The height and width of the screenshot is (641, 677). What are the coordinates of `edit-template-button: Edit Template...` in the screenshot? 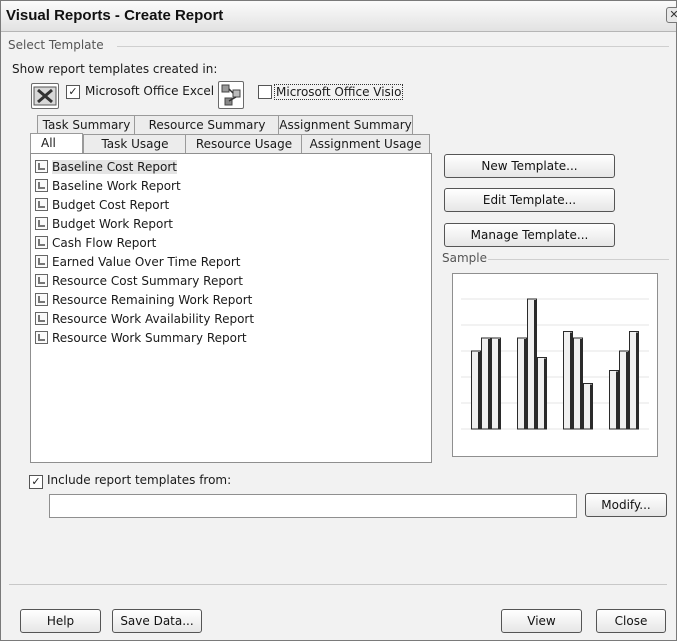 It's located at (529, 200).